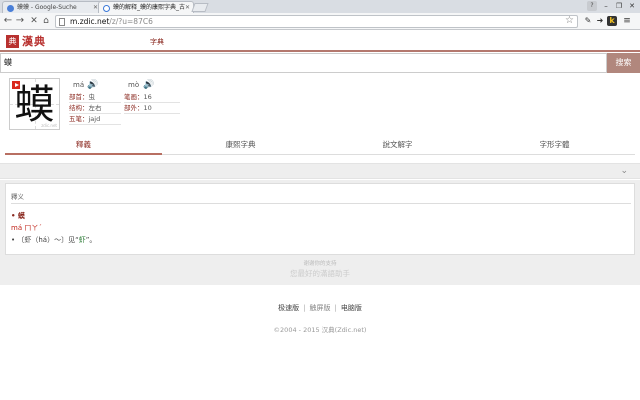 Image resolution: width=640 pixels, height=400 pixels. I want to click on copyright: ©2004 - 2015 汉典(Zdic.net), so click(320, 330).